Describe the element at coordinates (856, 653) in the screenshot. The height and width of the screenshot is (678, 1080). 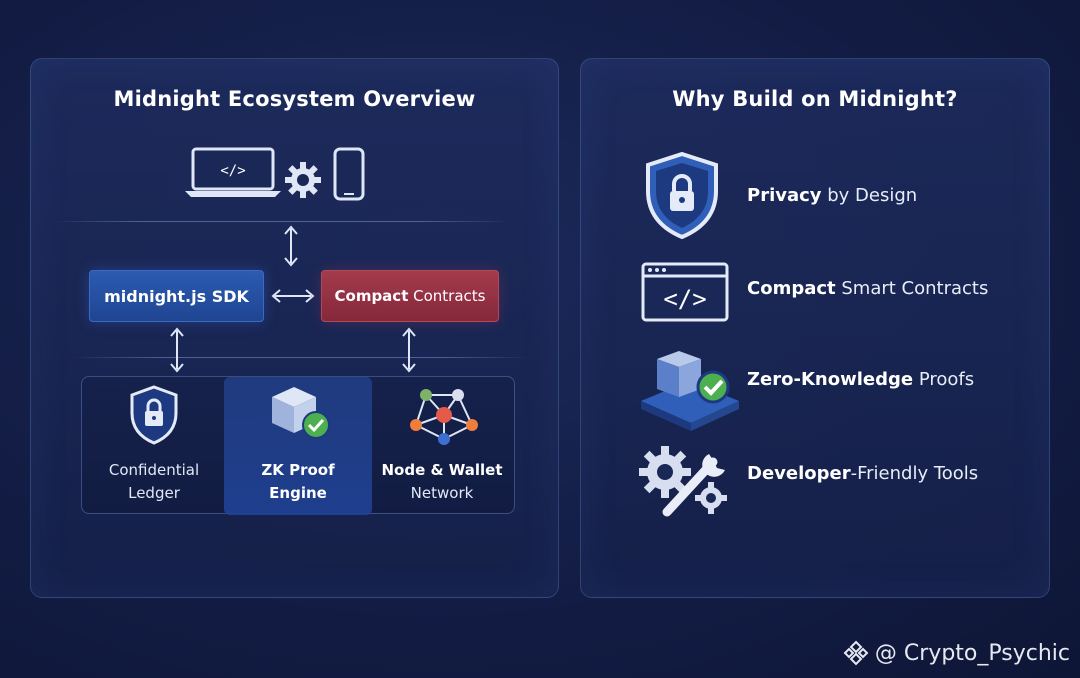
I see `binance-logo-icon` at that location.